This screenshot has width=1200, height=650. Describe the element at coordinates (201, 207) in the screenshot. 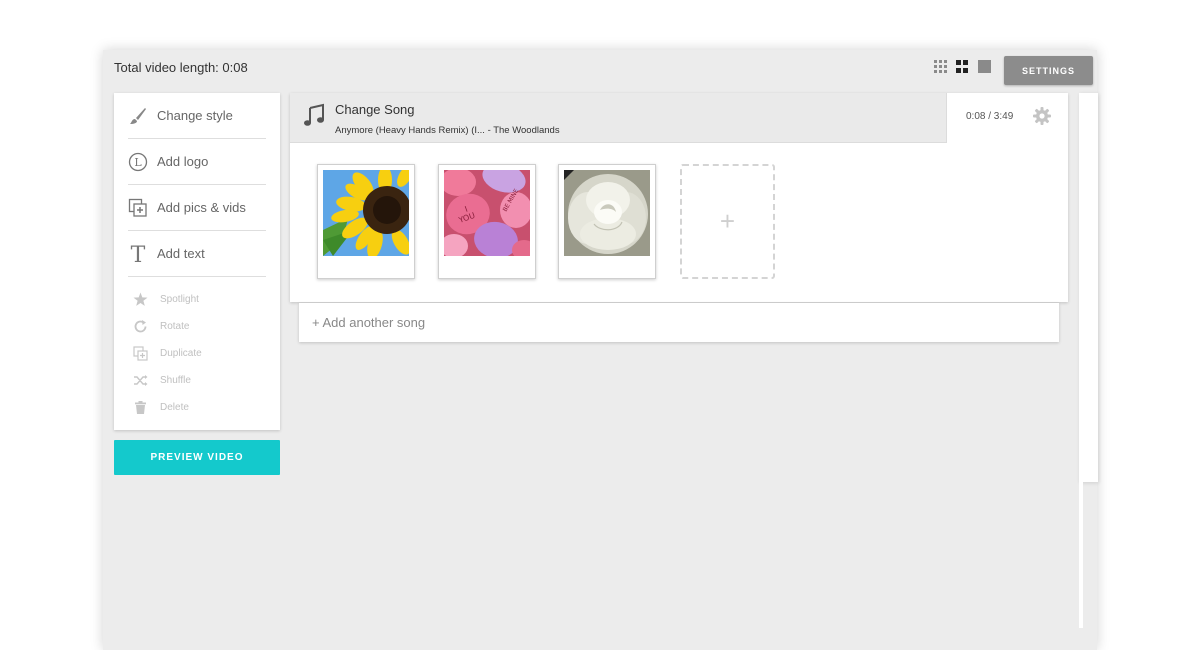

I see `sidebar-item-label: Add pics & vids` at that location.